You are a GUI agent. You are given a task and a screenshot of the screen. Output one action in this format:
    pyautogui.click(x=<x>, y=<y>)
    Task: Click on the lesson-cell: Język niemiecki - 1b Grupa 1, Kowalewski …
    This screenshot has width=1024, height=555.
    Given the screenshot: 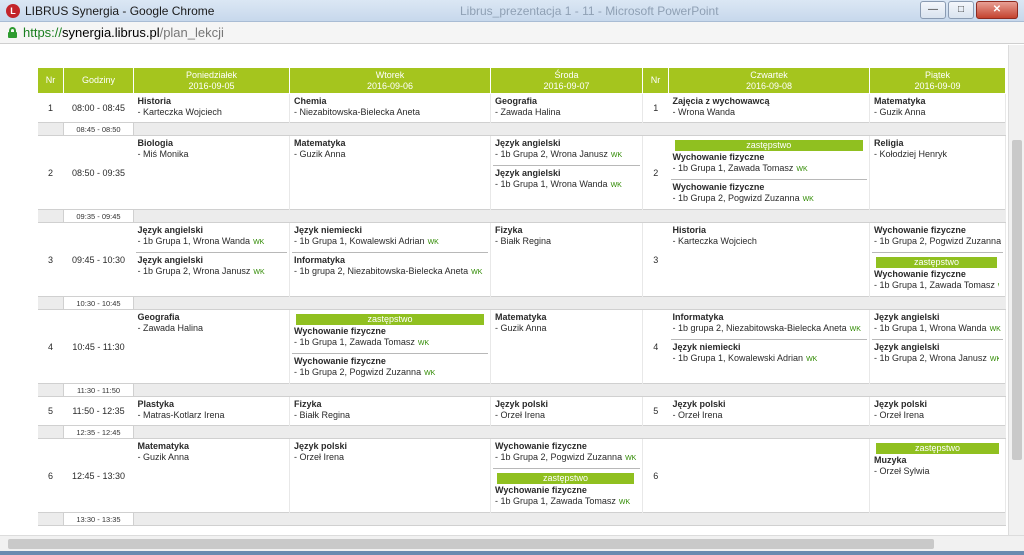 What is the action you would take?
    pyautogui.click(x=390, y=259)
    